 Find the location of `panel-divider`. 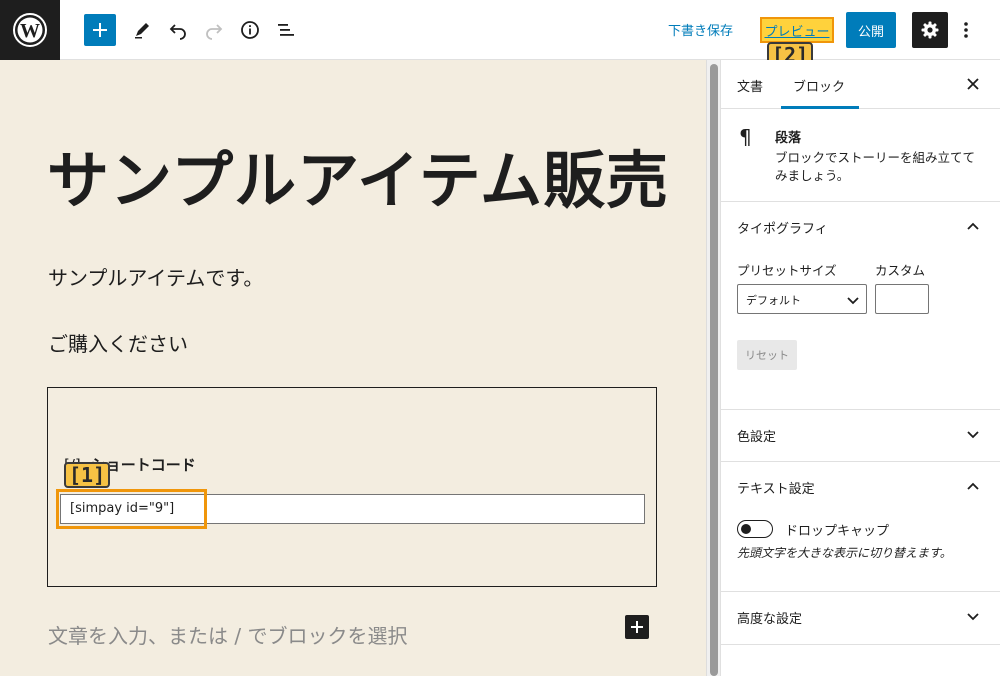

panel-divider is located at coordinates (860, 644).